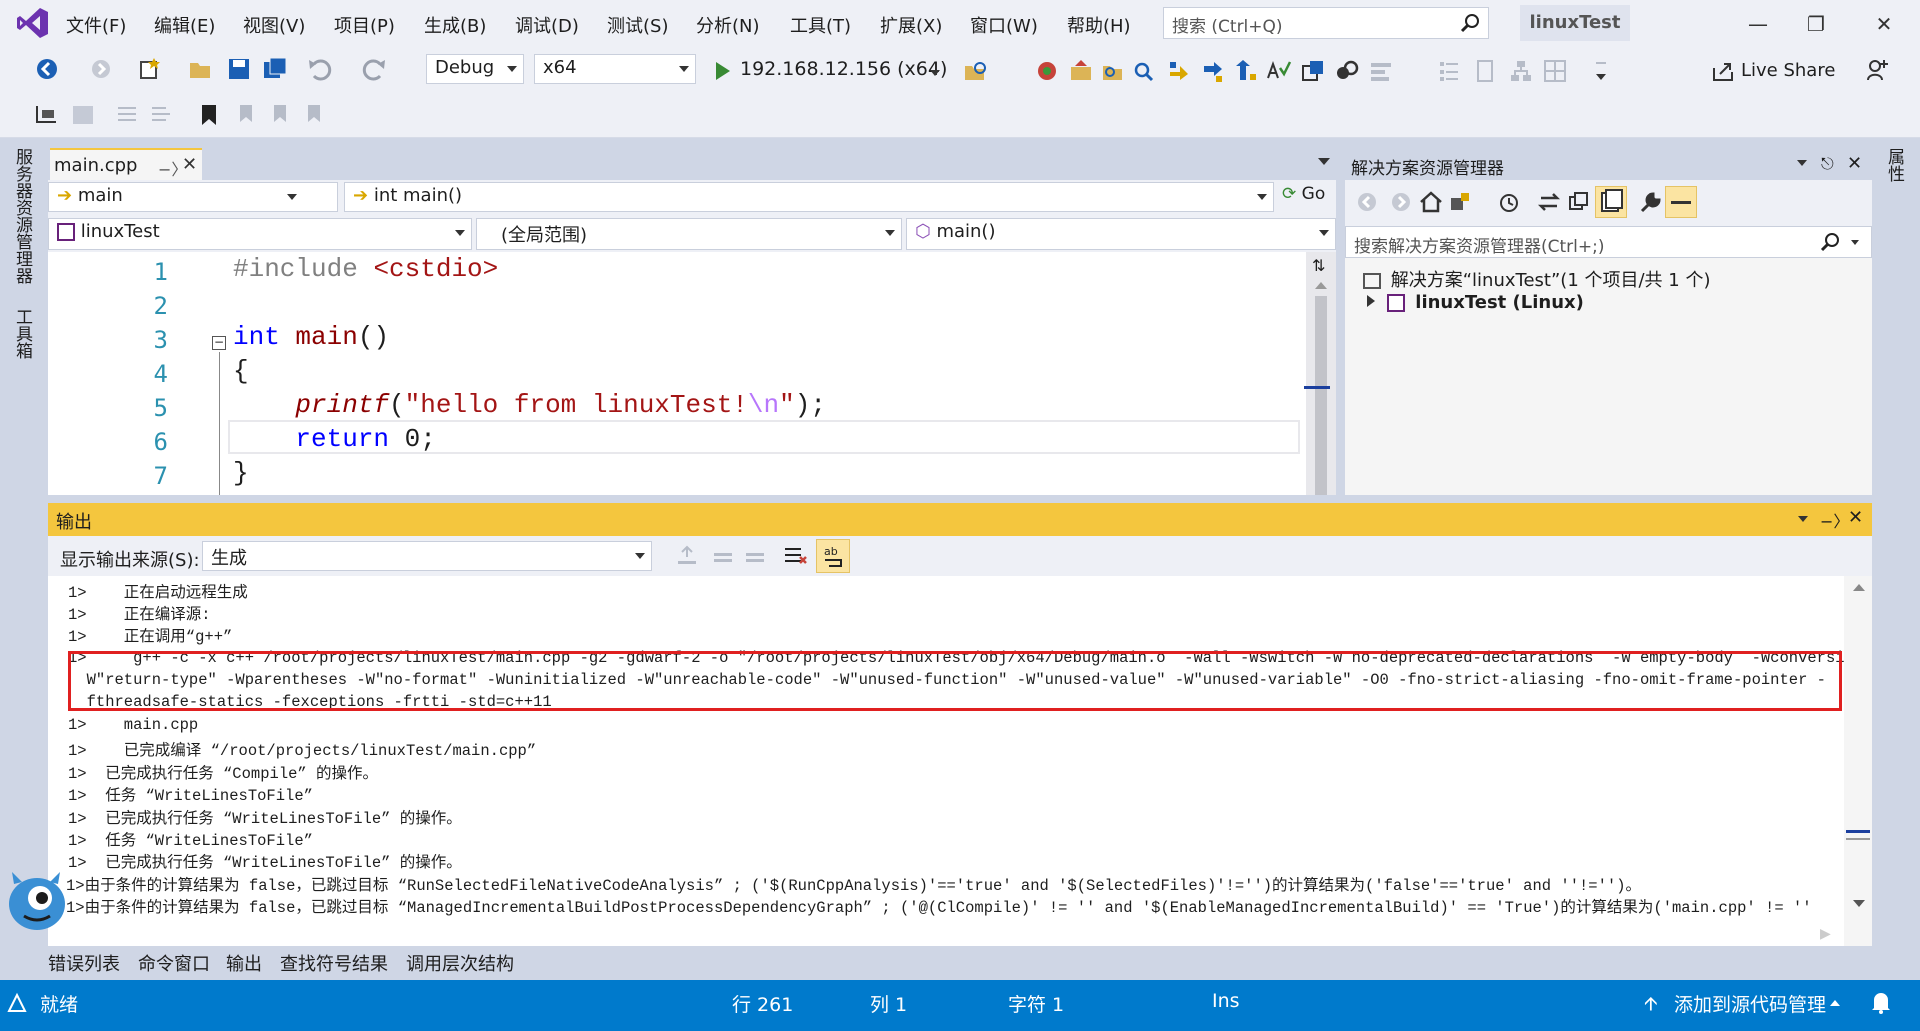  I want to click on comment-lines-icon, so click(127, 115).